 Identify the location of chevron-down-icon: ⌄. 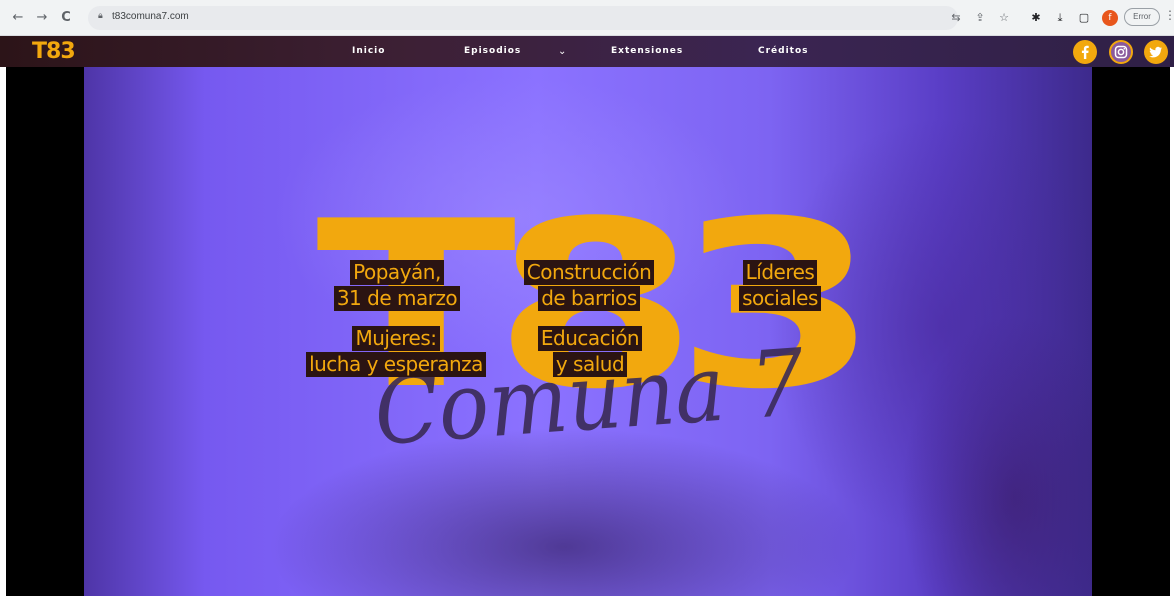
(562, 51).